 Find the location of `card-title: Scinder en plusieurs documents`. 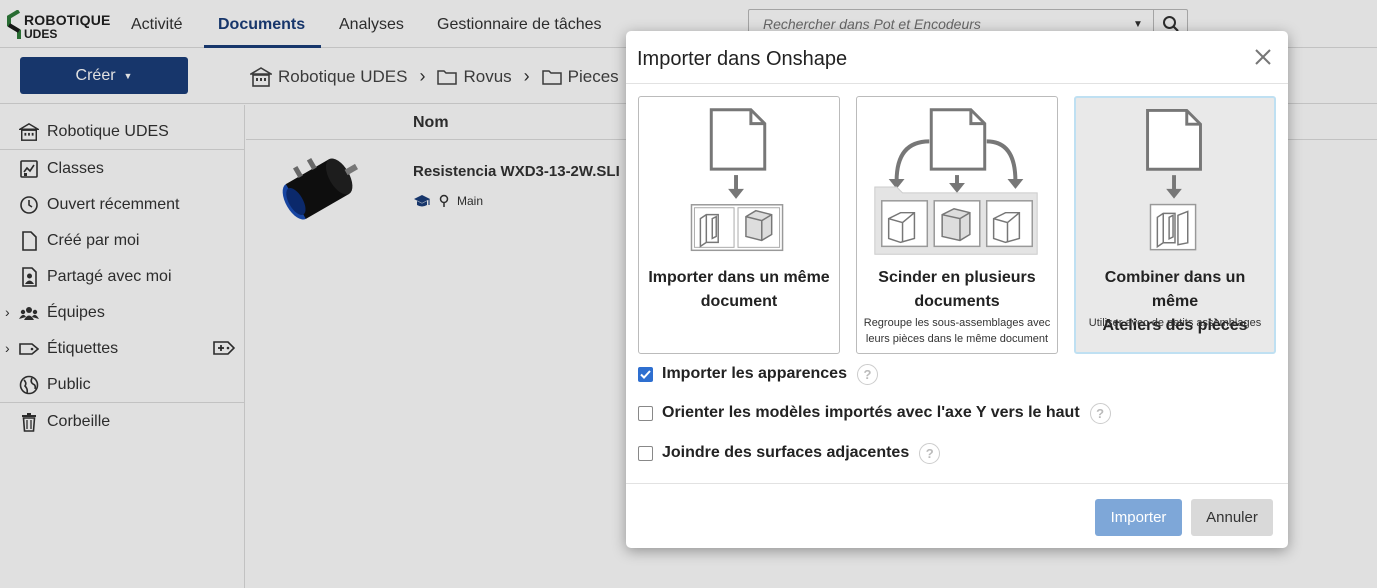

card-title: Scinder en plusieurs documents is located at coordinates (957, 290).